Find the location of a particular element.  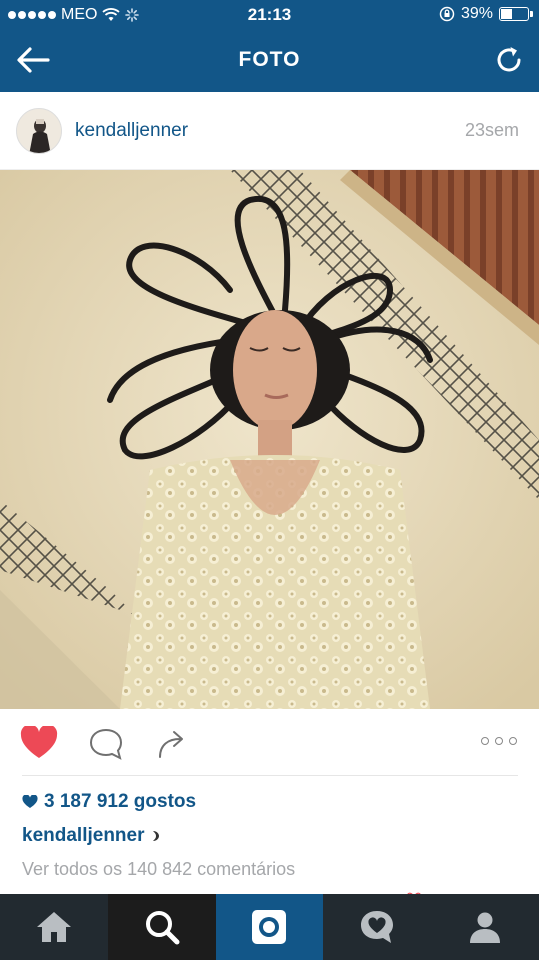

like-heart-icon is located at coordinates (39, 743).